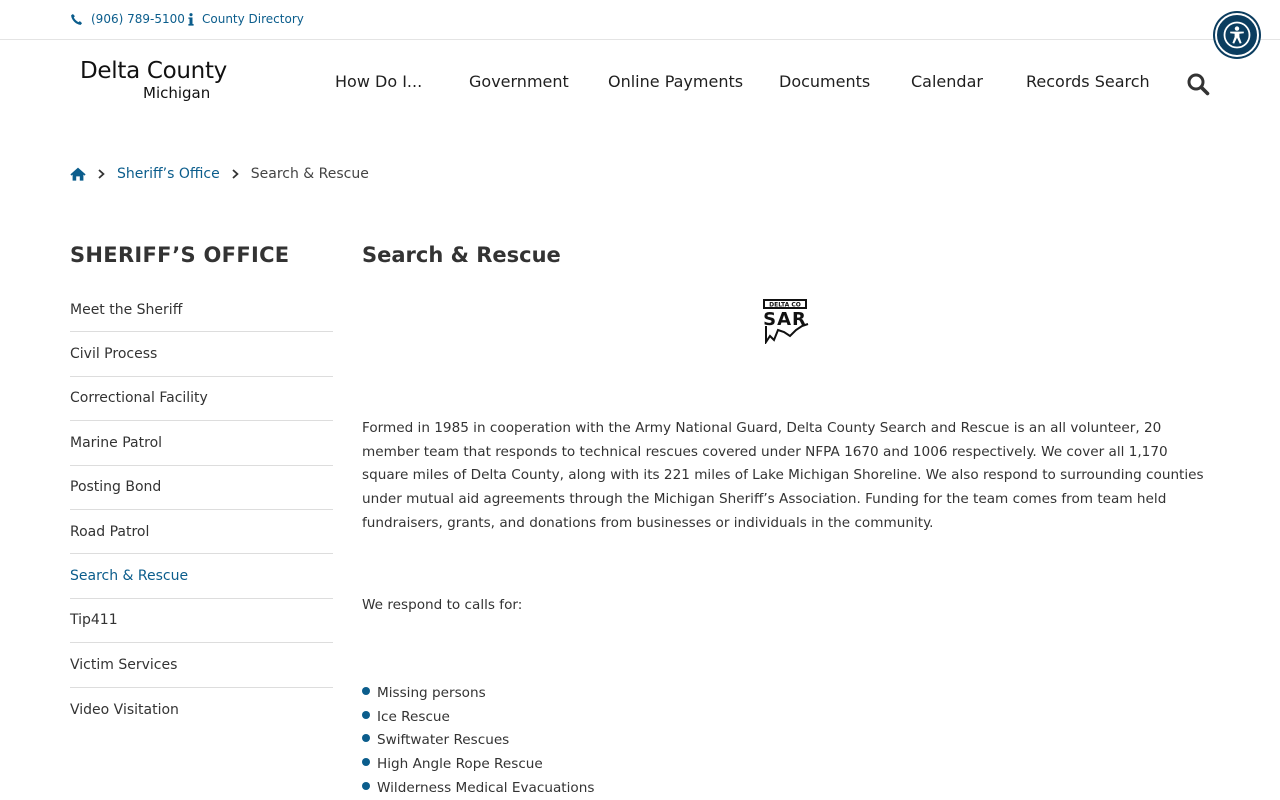 Image resolution: width=1280 pixels, height=800 pixels. Describe the element at coordinates (442, 605) in the screenshot. I see `calls-intro: We respond to calls for:` at that location.